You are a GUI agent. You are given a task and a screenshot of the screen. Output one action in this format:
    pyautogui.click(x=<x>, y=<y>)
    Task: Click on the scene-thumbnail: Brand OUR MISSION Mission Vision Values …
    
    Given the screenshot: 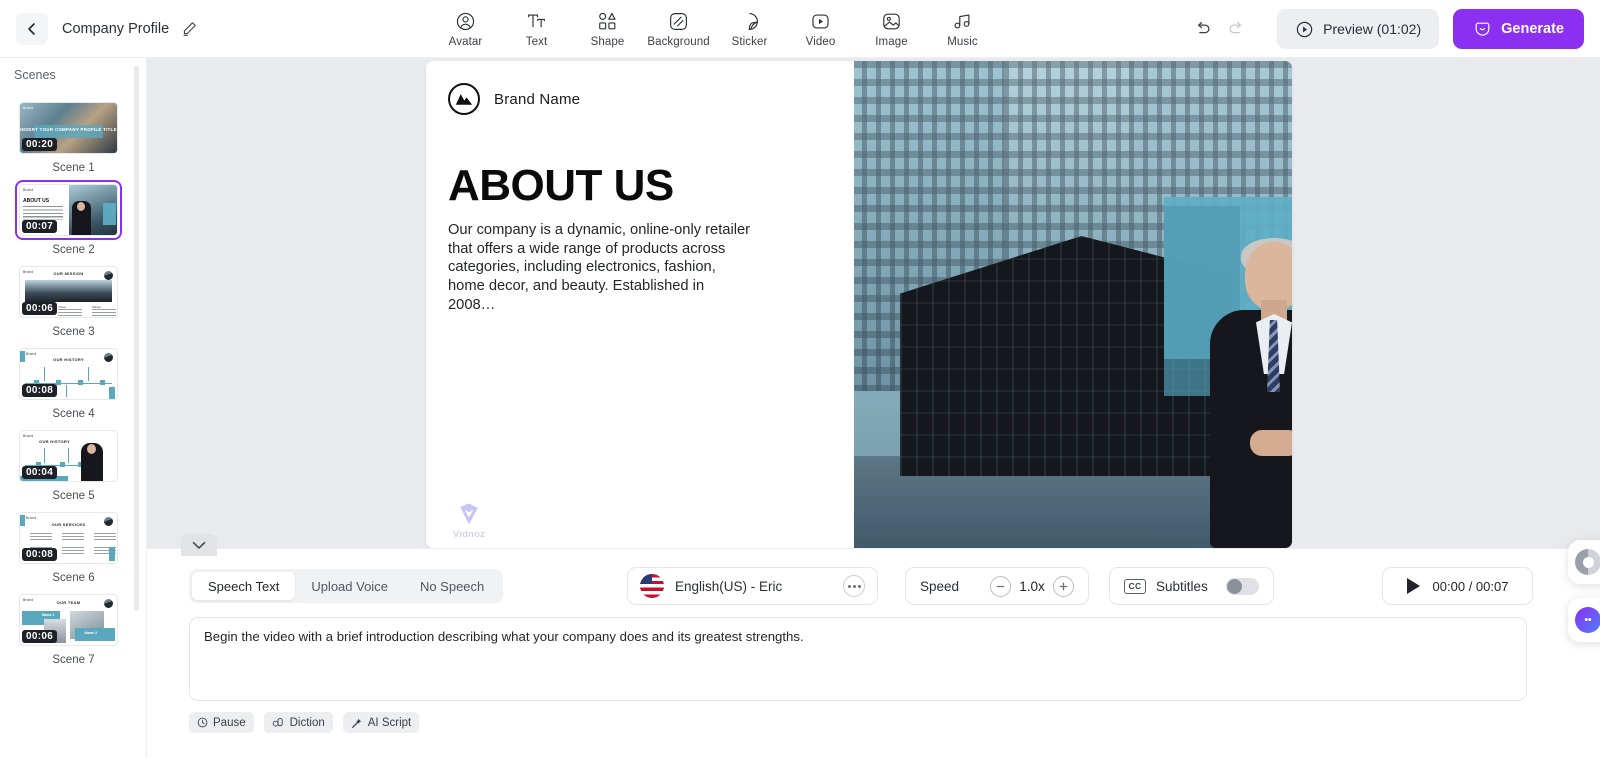 What is the action you would take?
    pyautogui.click(x=68, y=292)
    